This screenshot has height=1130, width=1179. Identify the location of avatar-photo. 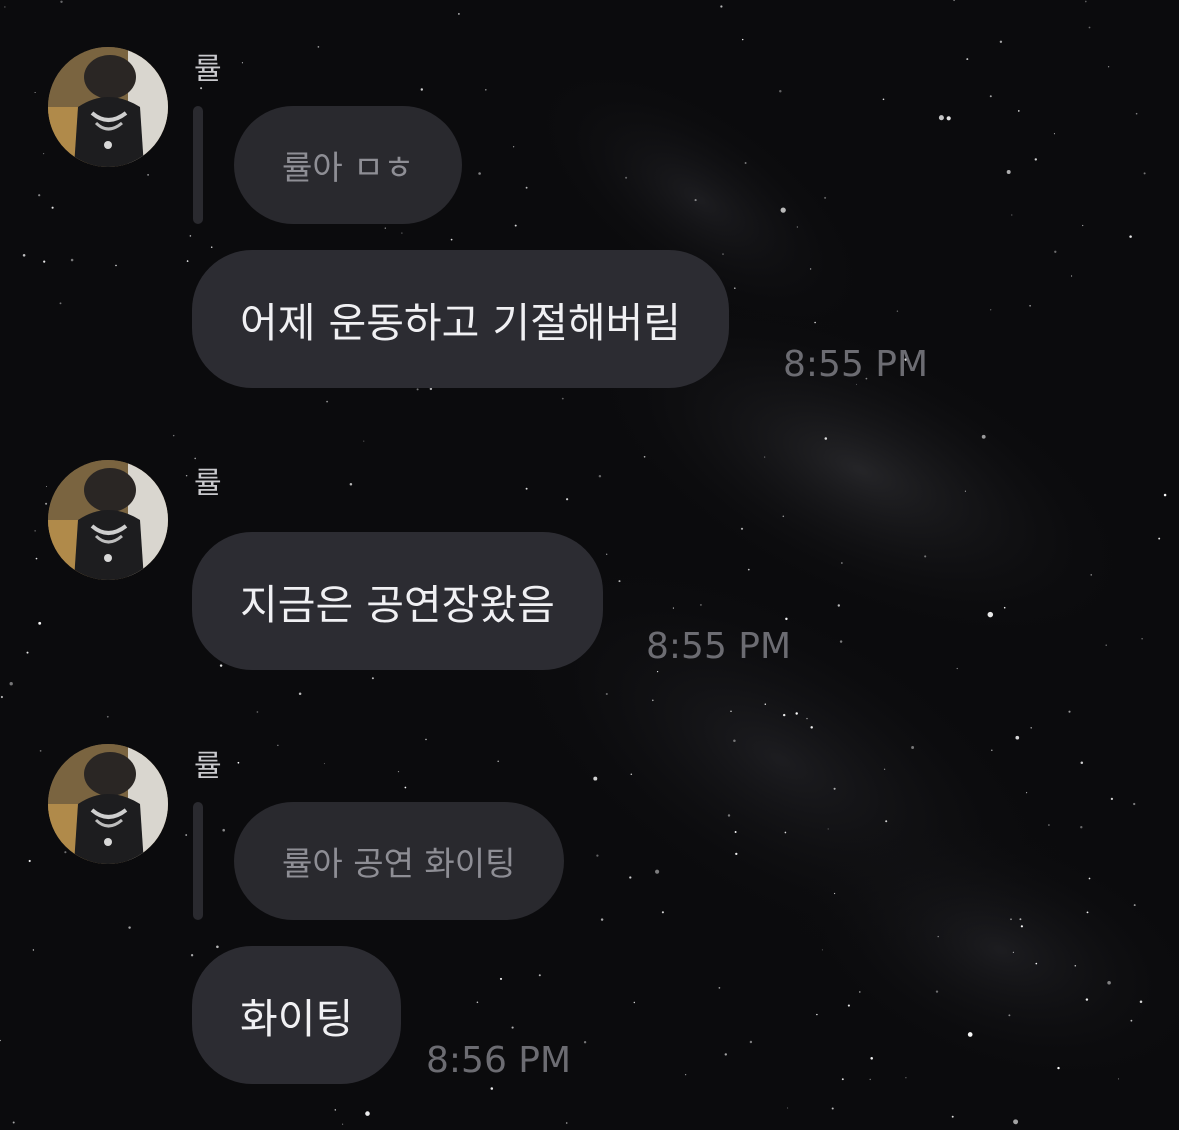
(108, 804).